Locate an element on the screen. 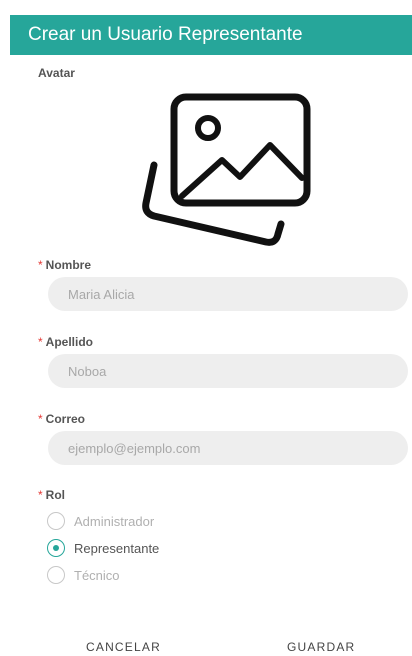  rol-option-administrador: Administrador is located at coordinates (100, 521).